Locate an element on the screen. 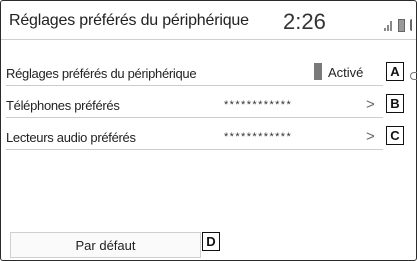  callout-b: B is located at coordinates (395, 103).